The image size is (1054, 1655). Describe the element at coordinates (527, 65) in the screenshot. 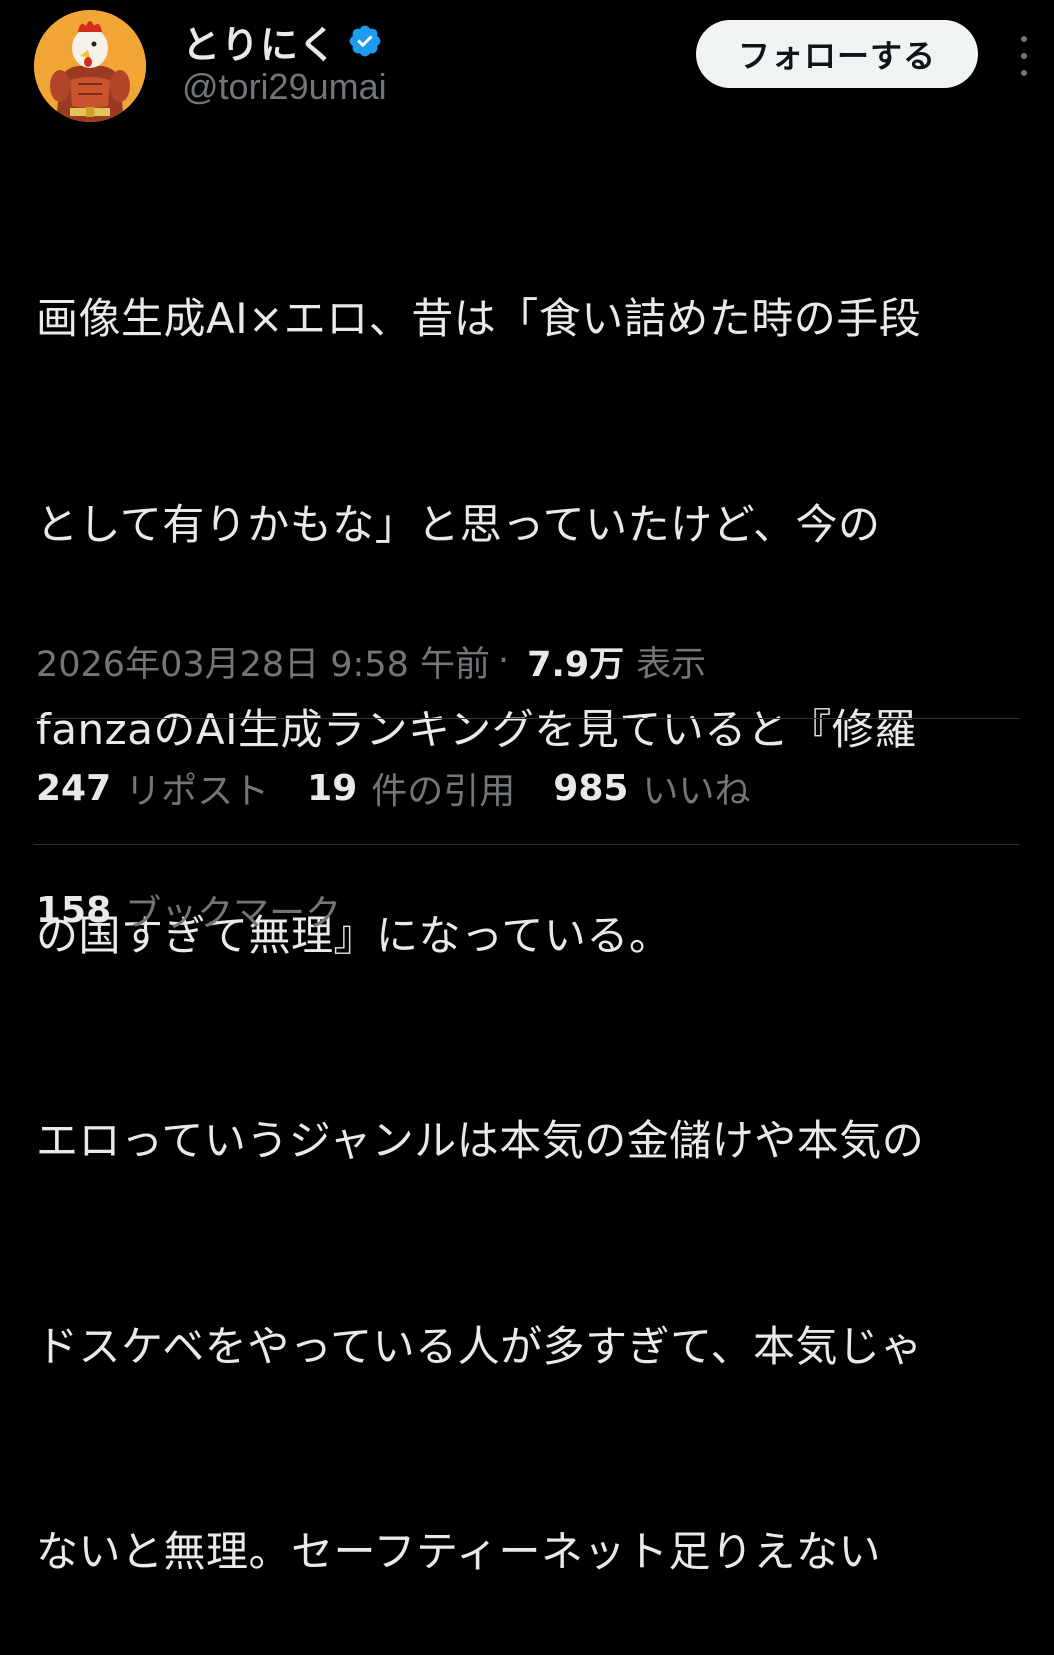

I see `tweet-header: とりにく @tori29umai フォローする` at that location.